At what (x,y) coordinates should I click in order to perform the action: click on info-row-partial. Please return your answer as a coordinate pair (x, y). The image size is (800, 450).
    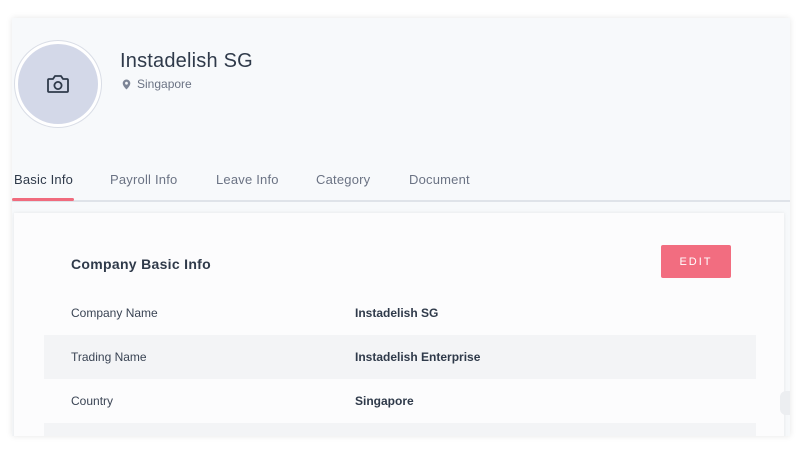
    Looking at the image, I should click on (400, 429).